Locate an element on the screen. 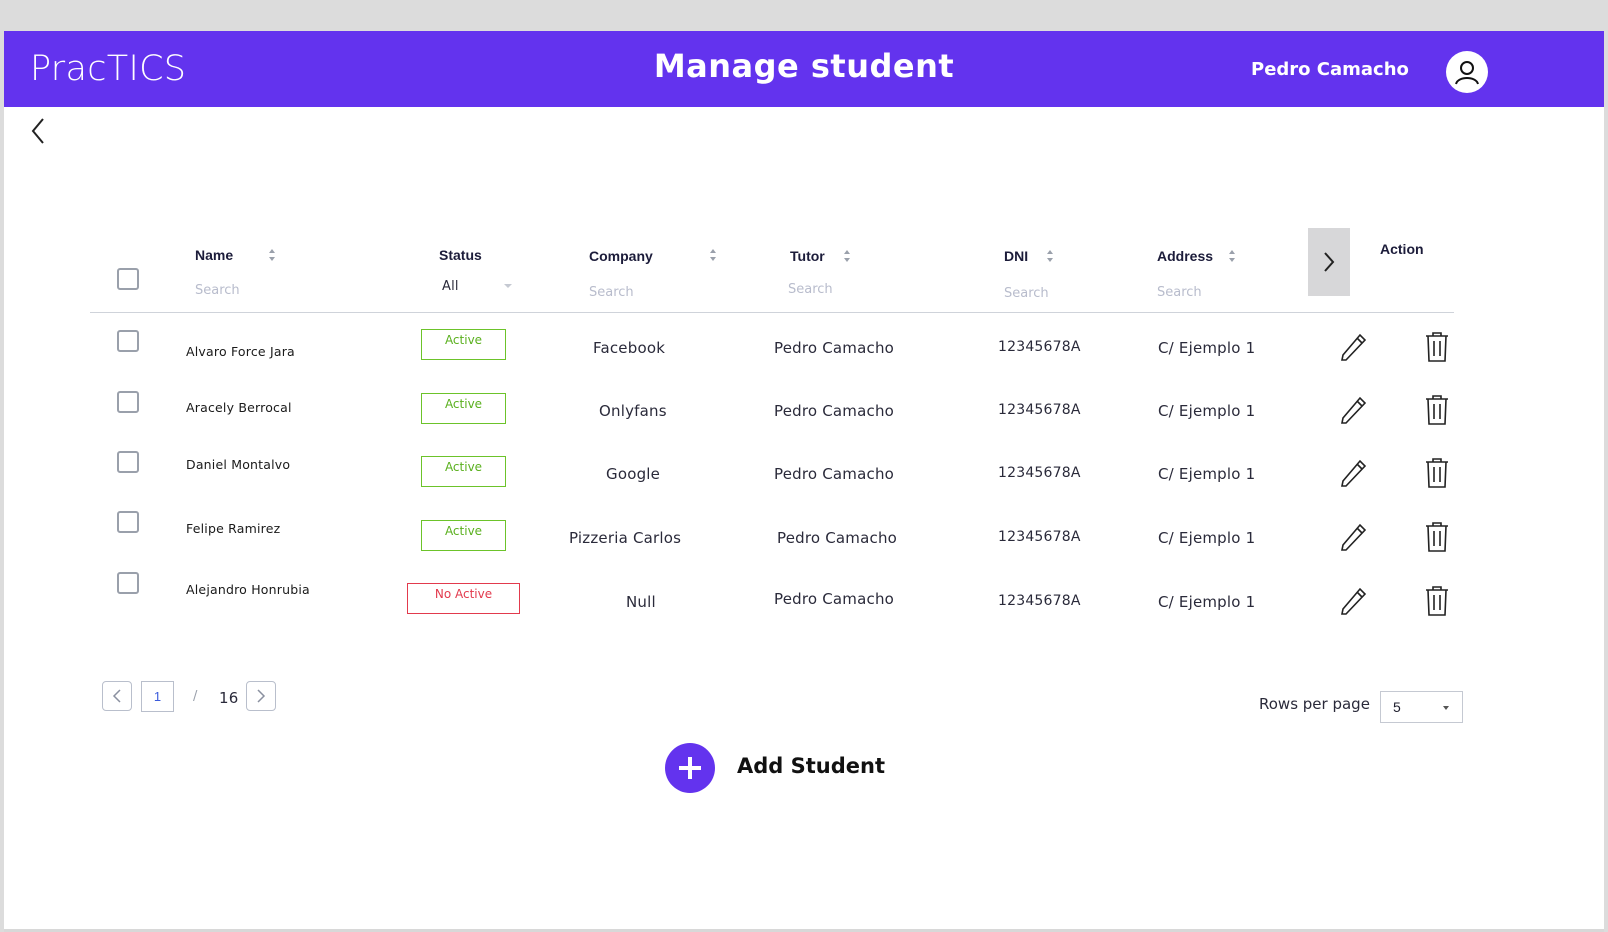 This screenshot has width=1608, height=932. plus-icon is located at coordinates (690, 768).